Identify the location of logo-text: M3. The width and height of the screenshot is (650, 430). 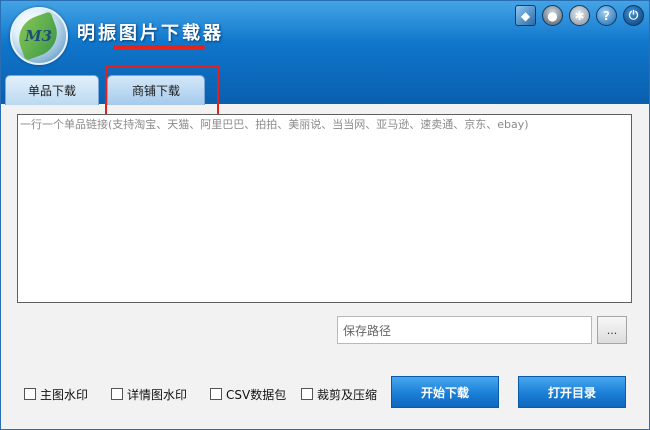
(39, 36).